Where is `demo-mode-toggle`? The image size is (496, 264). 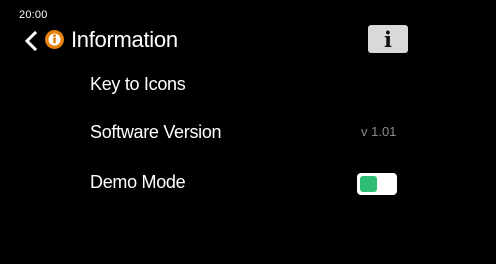 demo-mode-toggle is located at coordinates (377, 184).